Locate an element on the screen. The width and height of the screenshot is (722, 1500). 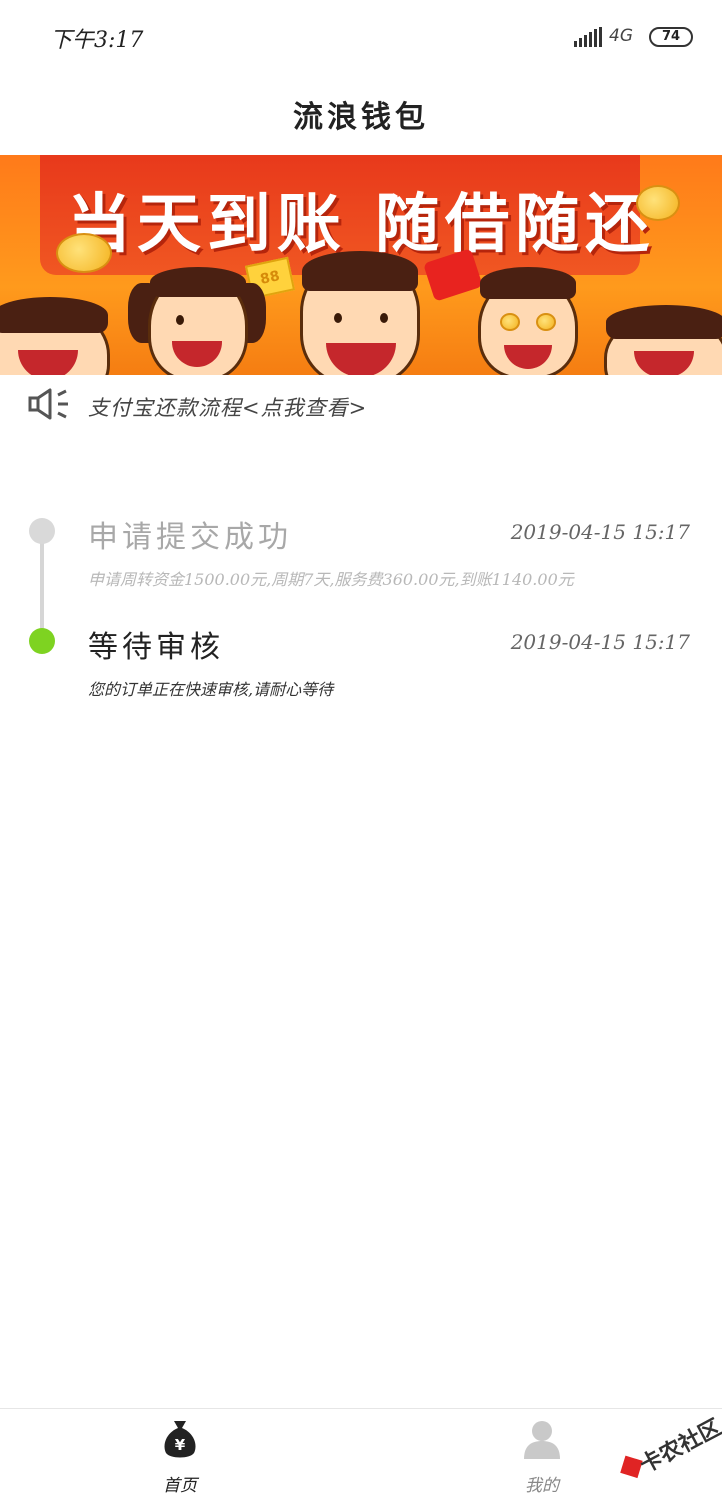
timeline-dot-done is located at coordinates (42, 531).